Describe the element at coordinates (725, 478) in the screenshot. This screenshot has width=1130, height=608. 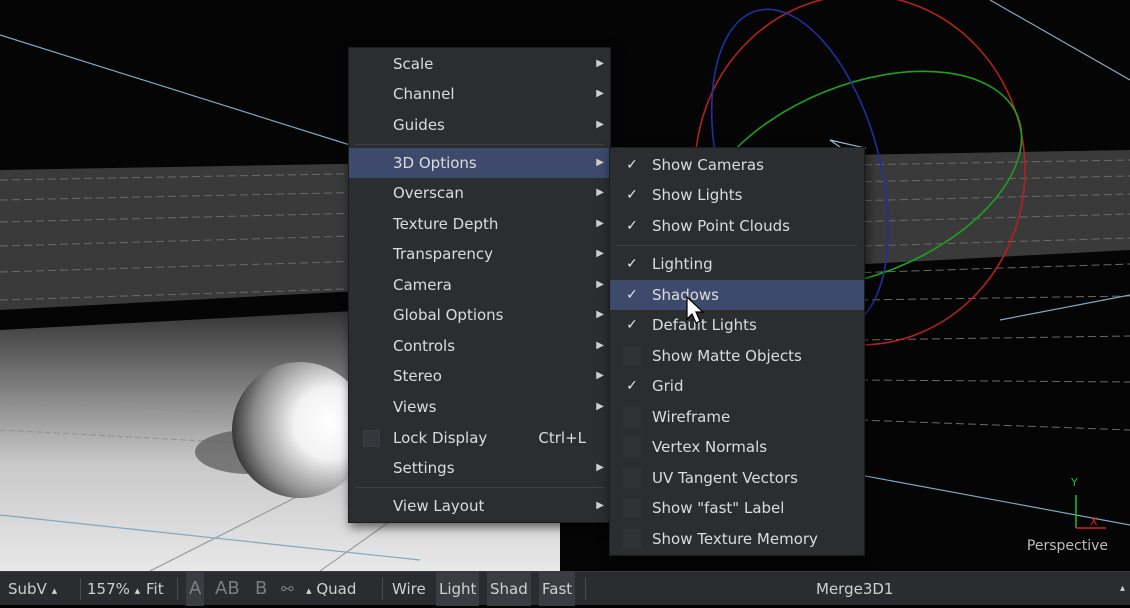
I see `submenu-item-label: UV Tangent Vectors` at that location.